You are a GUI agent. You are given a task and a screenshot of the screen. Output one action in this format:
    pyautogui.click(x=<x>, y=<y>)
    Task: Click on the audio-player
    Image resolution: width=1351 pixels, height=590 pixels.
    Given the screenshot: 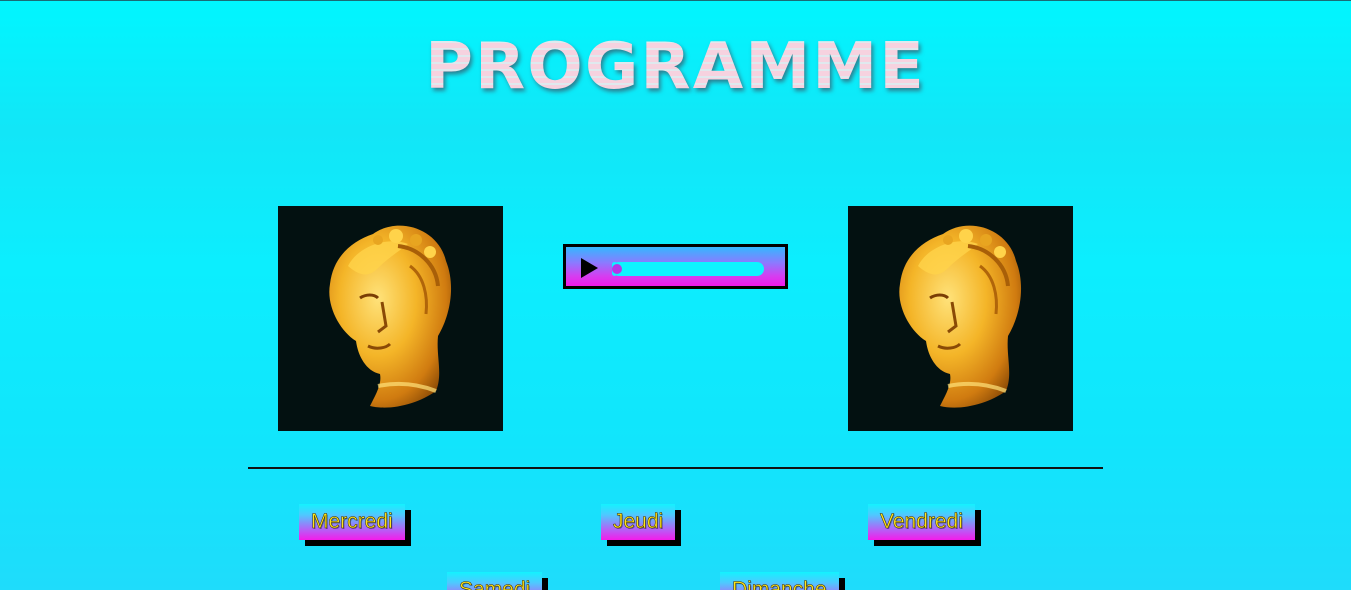 What is the action you would take?
    pyautogui.click(x=675, y=266)
    